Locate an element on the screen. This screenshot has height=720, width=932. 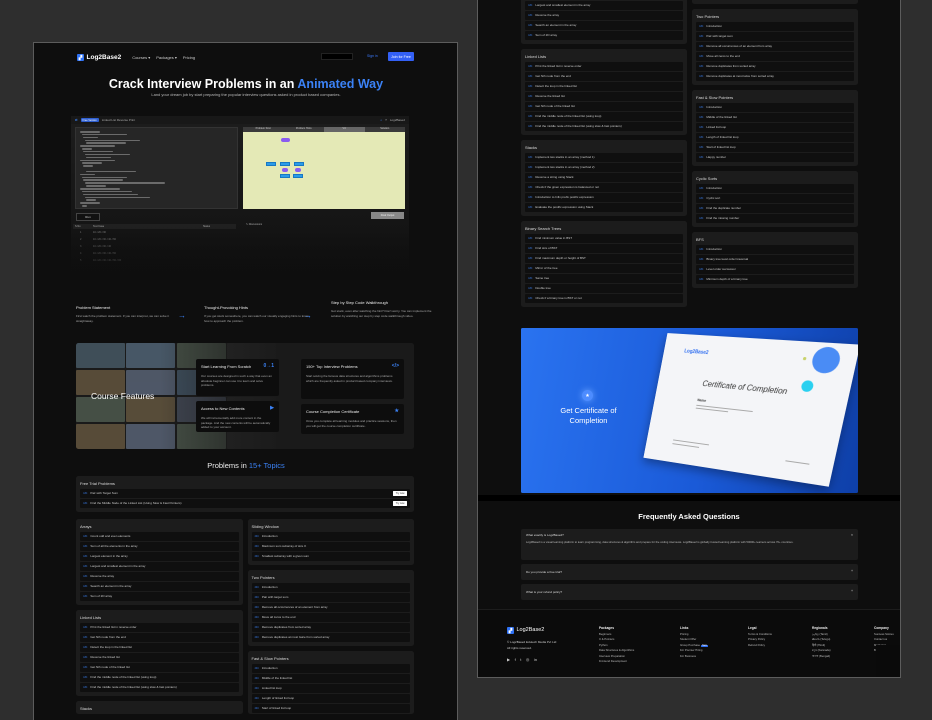
instagram-icon: ◎ is located at coordinates (528, 660).